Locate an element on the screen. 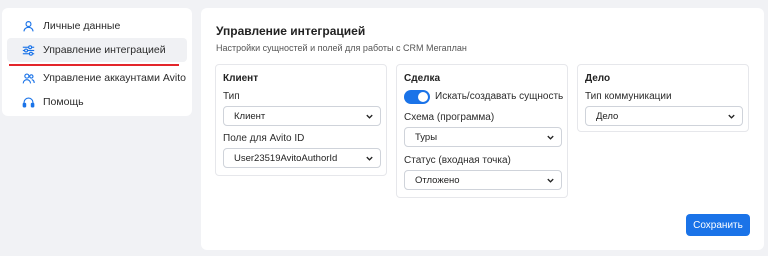  client-type-label: Тип is located at coordinates (231, 96).